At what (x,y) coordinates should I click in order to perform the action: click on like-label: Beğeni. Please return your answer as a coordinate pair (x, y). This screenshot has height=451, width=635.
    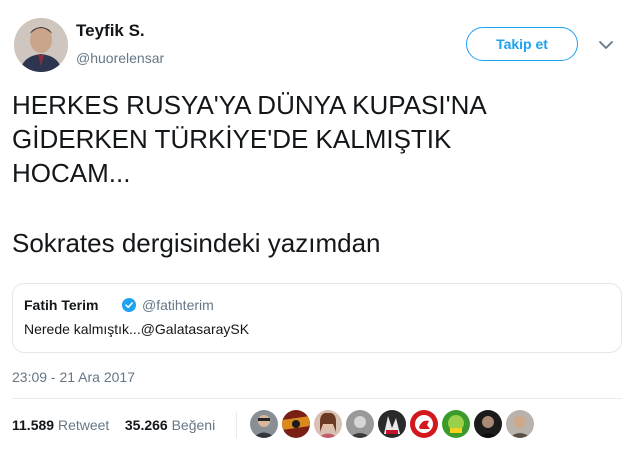
    Looking at the image, I should click on (193, 425).